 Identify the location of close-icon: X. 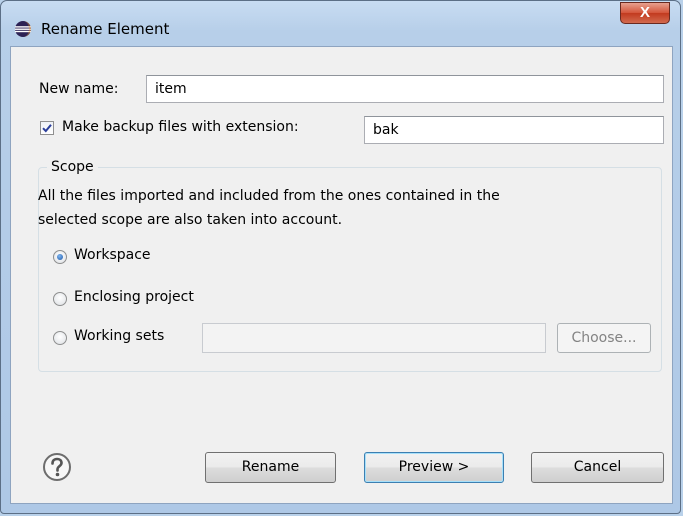
(644, 12).